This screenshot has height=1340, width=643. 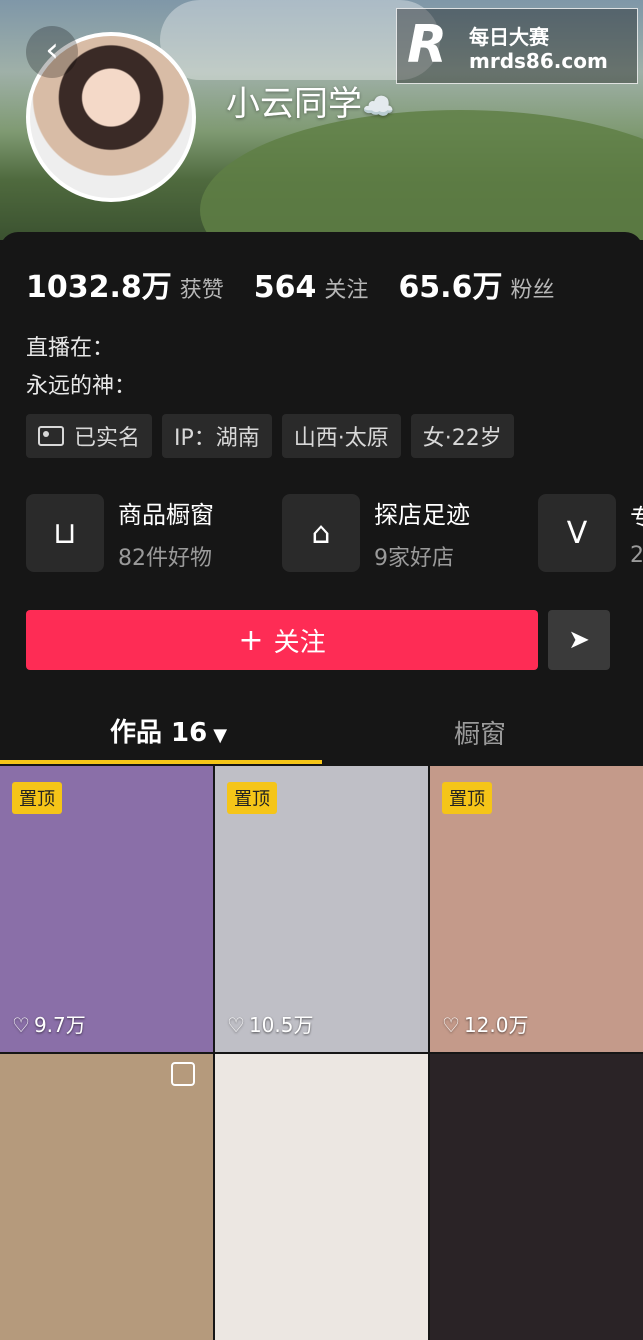 What do you see at coordinates (509, 37) in the screenshot?
I see `watermark-title: 每日大赛` at bounding box center [509, 37].